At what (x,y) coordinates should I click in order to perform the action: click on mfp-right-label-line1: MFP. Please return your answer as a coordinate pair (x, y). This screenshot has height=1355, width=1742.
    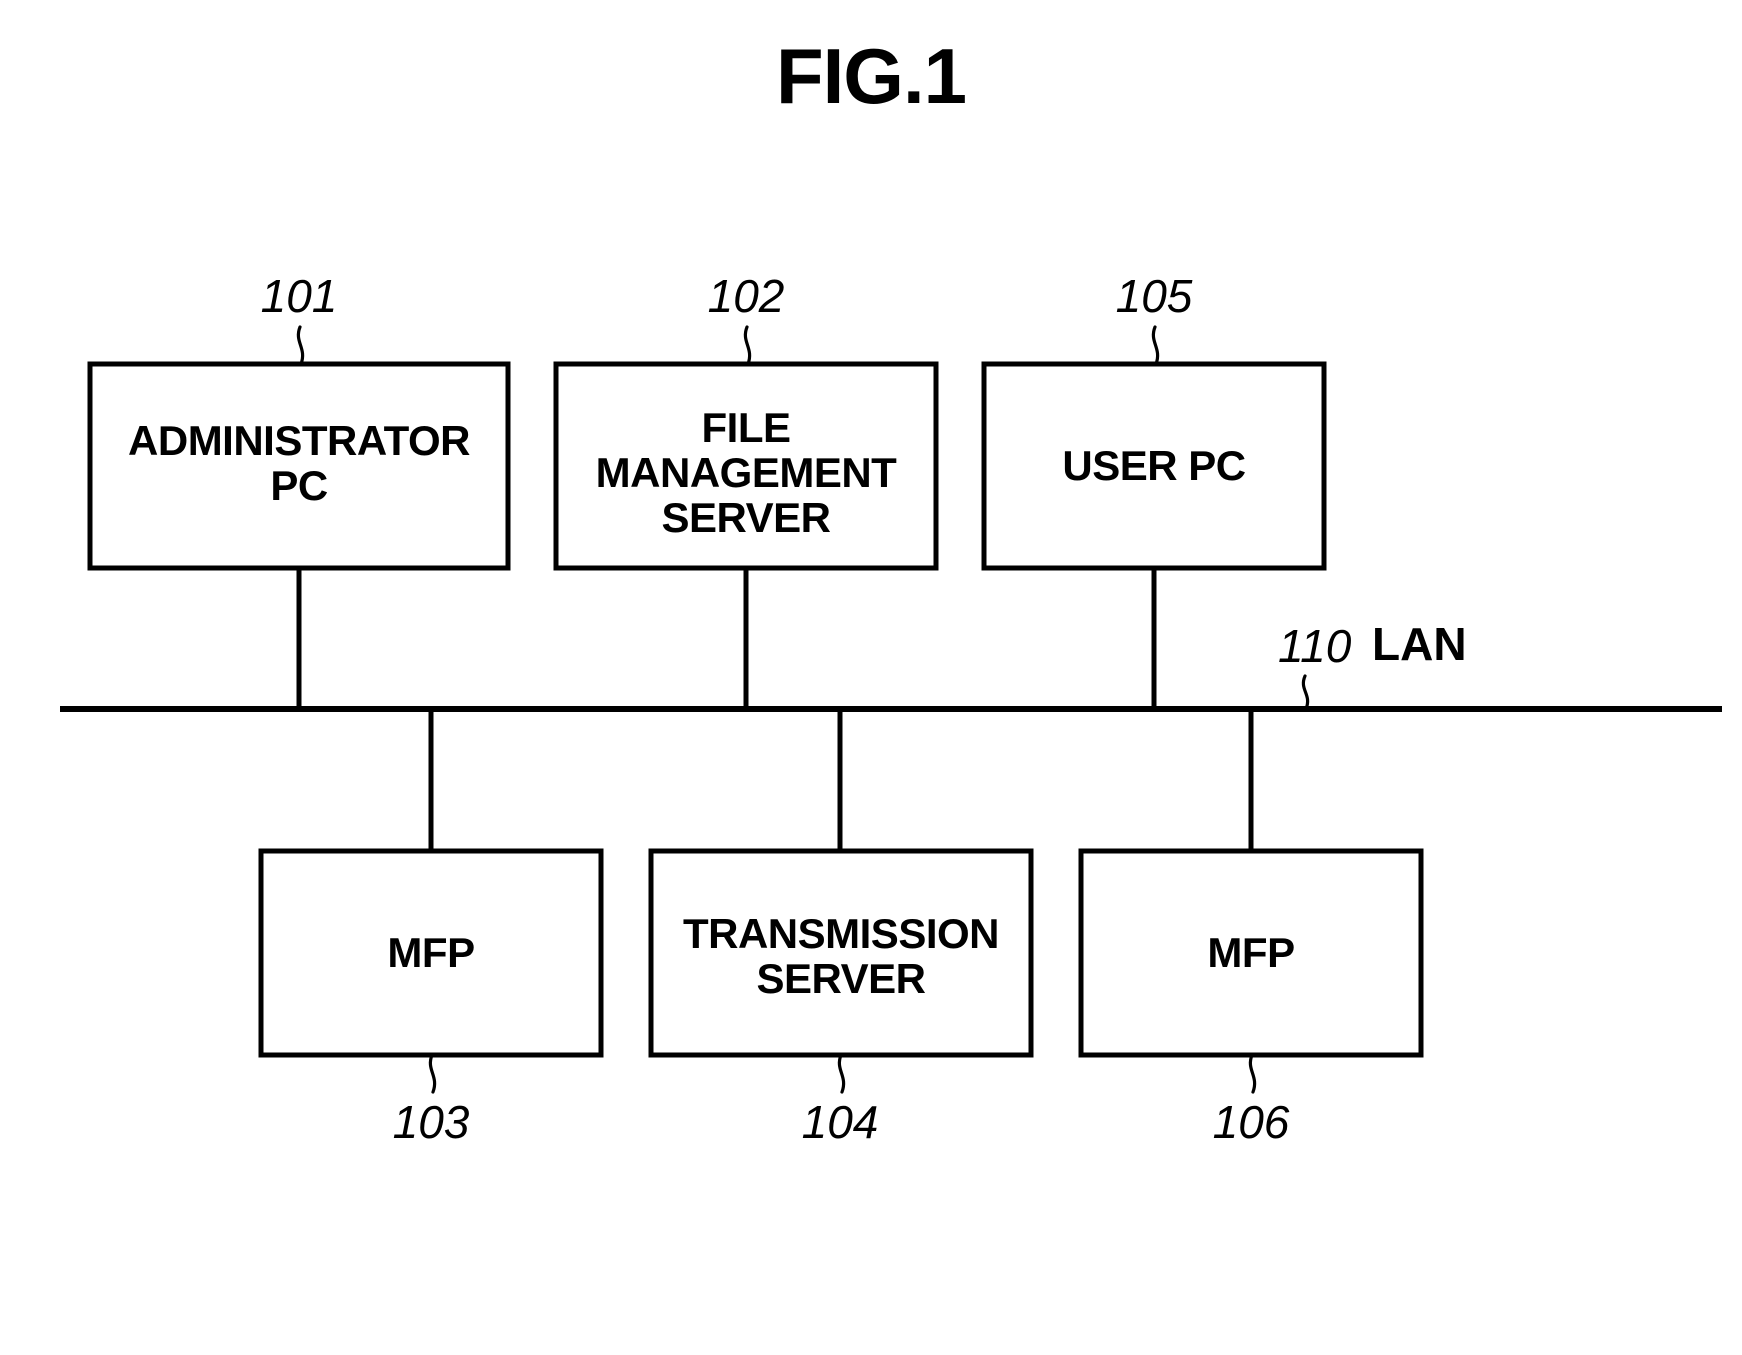
    Looking at the image, I should click on (1250, 952).